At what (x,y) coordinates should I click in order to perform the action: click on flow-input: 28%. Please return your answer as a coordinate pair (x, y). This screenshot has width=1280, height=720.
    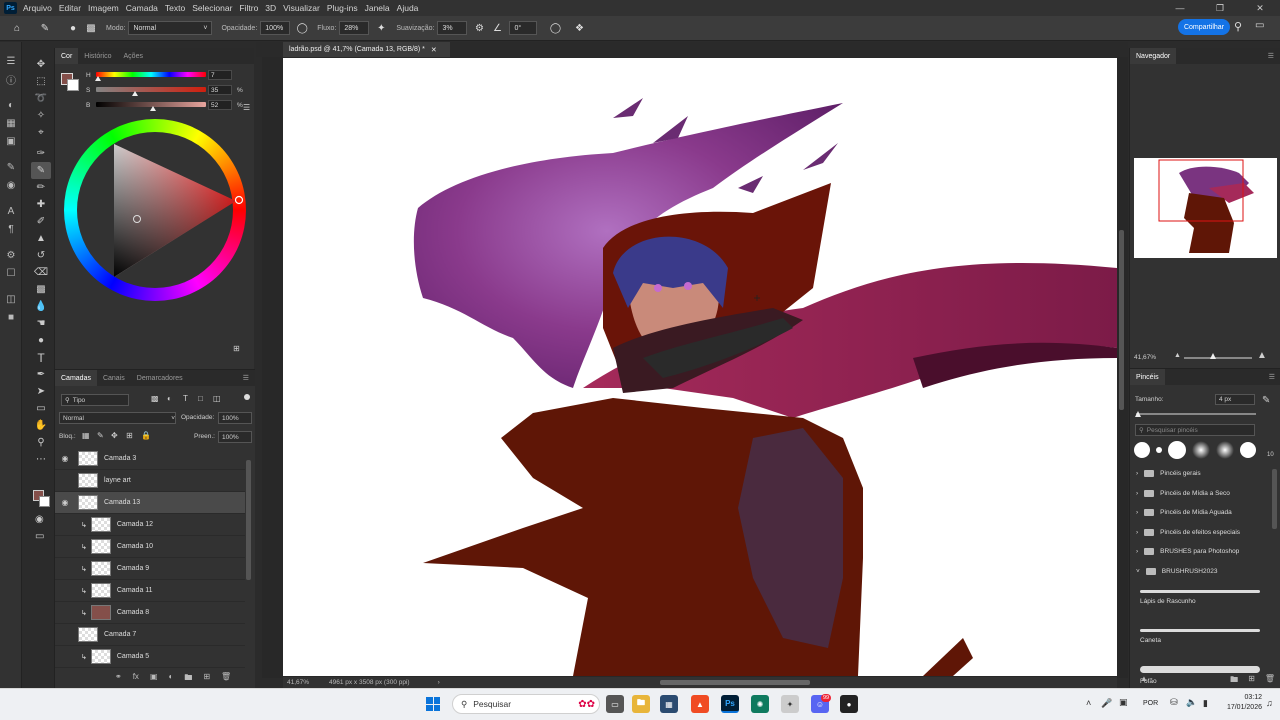
    Looking at the image, I should click on (354, 28).